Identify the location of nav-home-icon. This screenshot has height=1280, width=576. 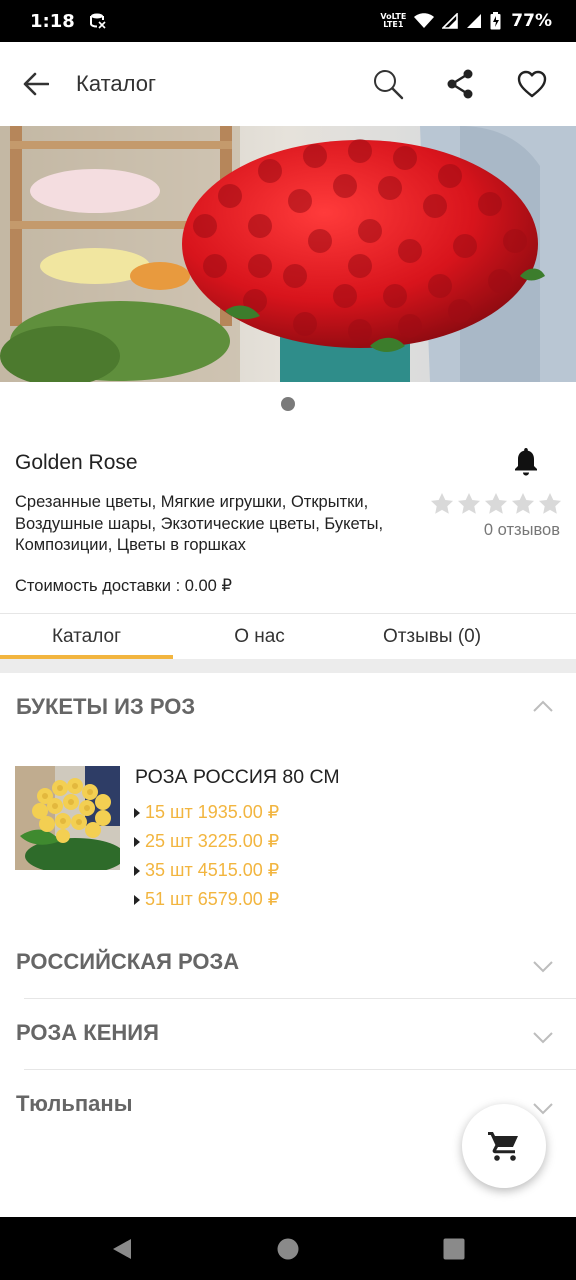
(288, 1248).